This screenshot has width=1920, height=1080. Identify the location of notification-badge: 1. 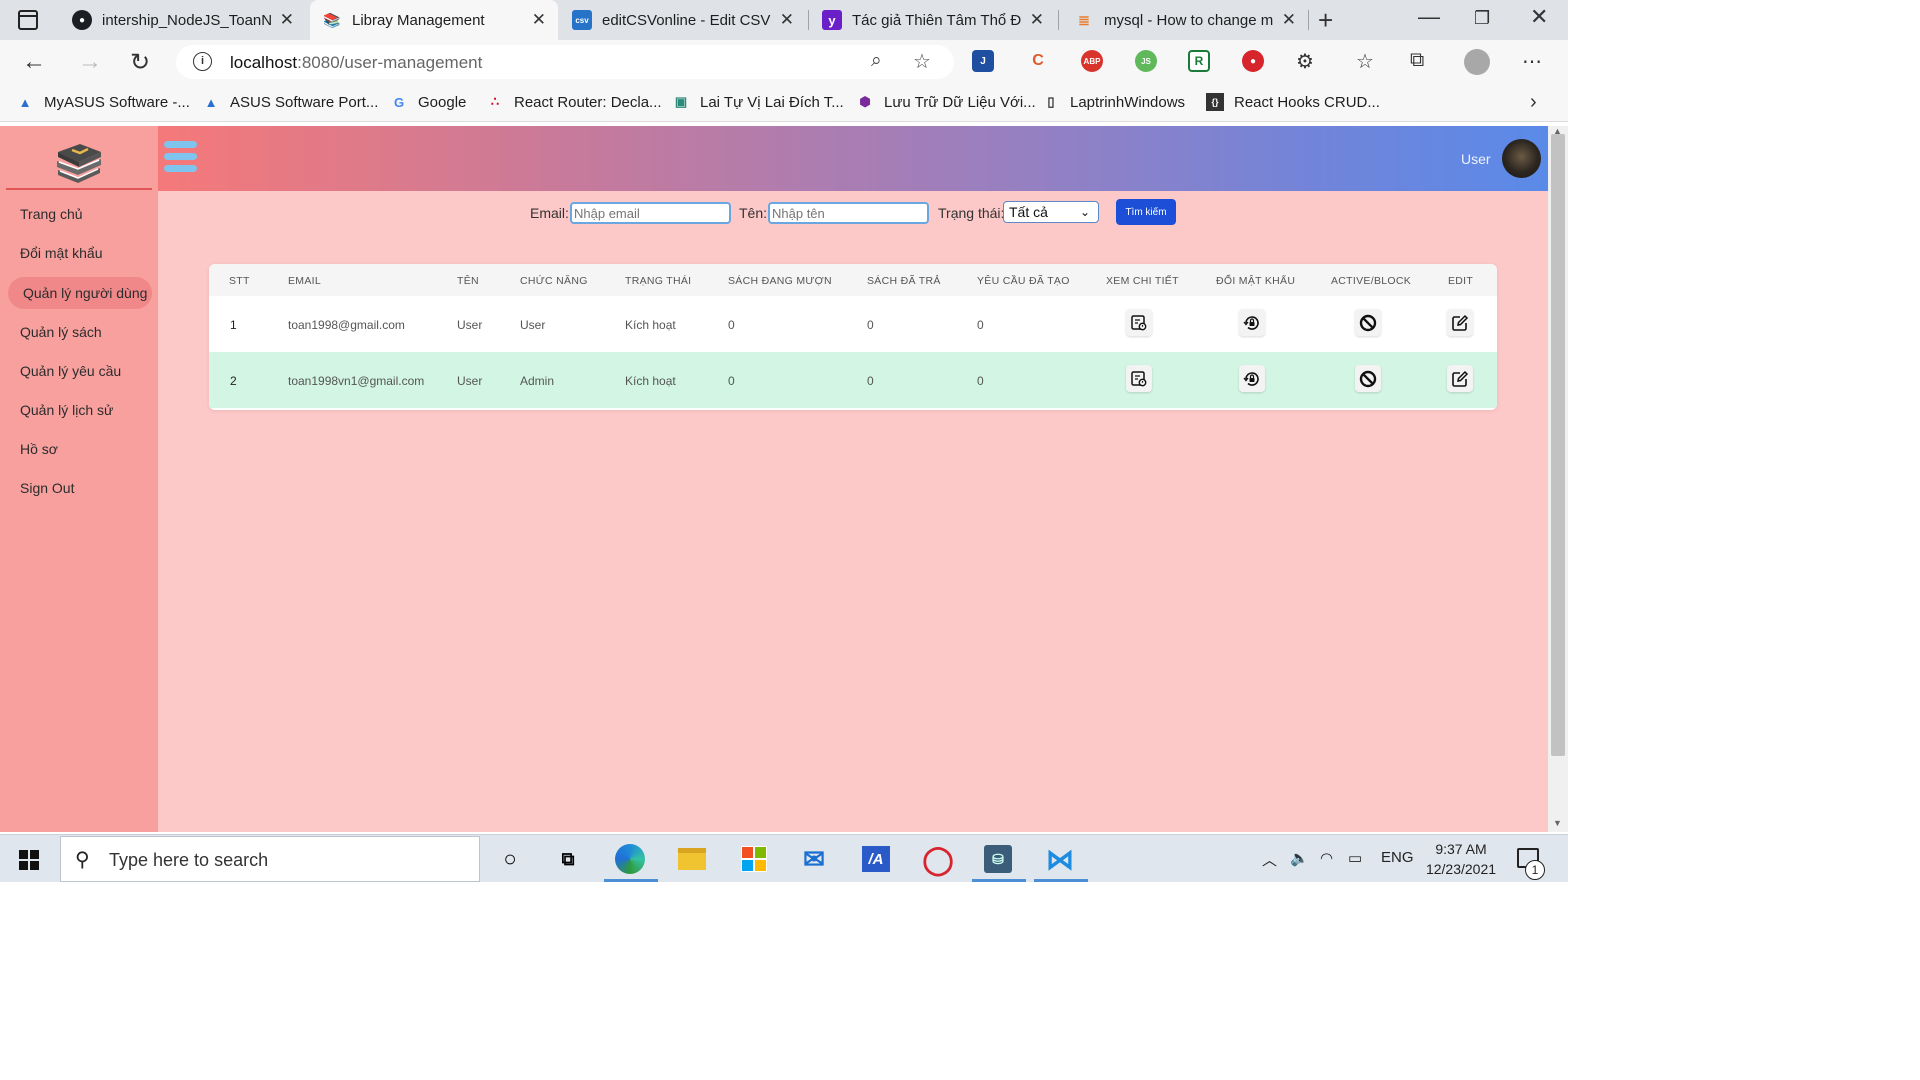
(1535, 870).